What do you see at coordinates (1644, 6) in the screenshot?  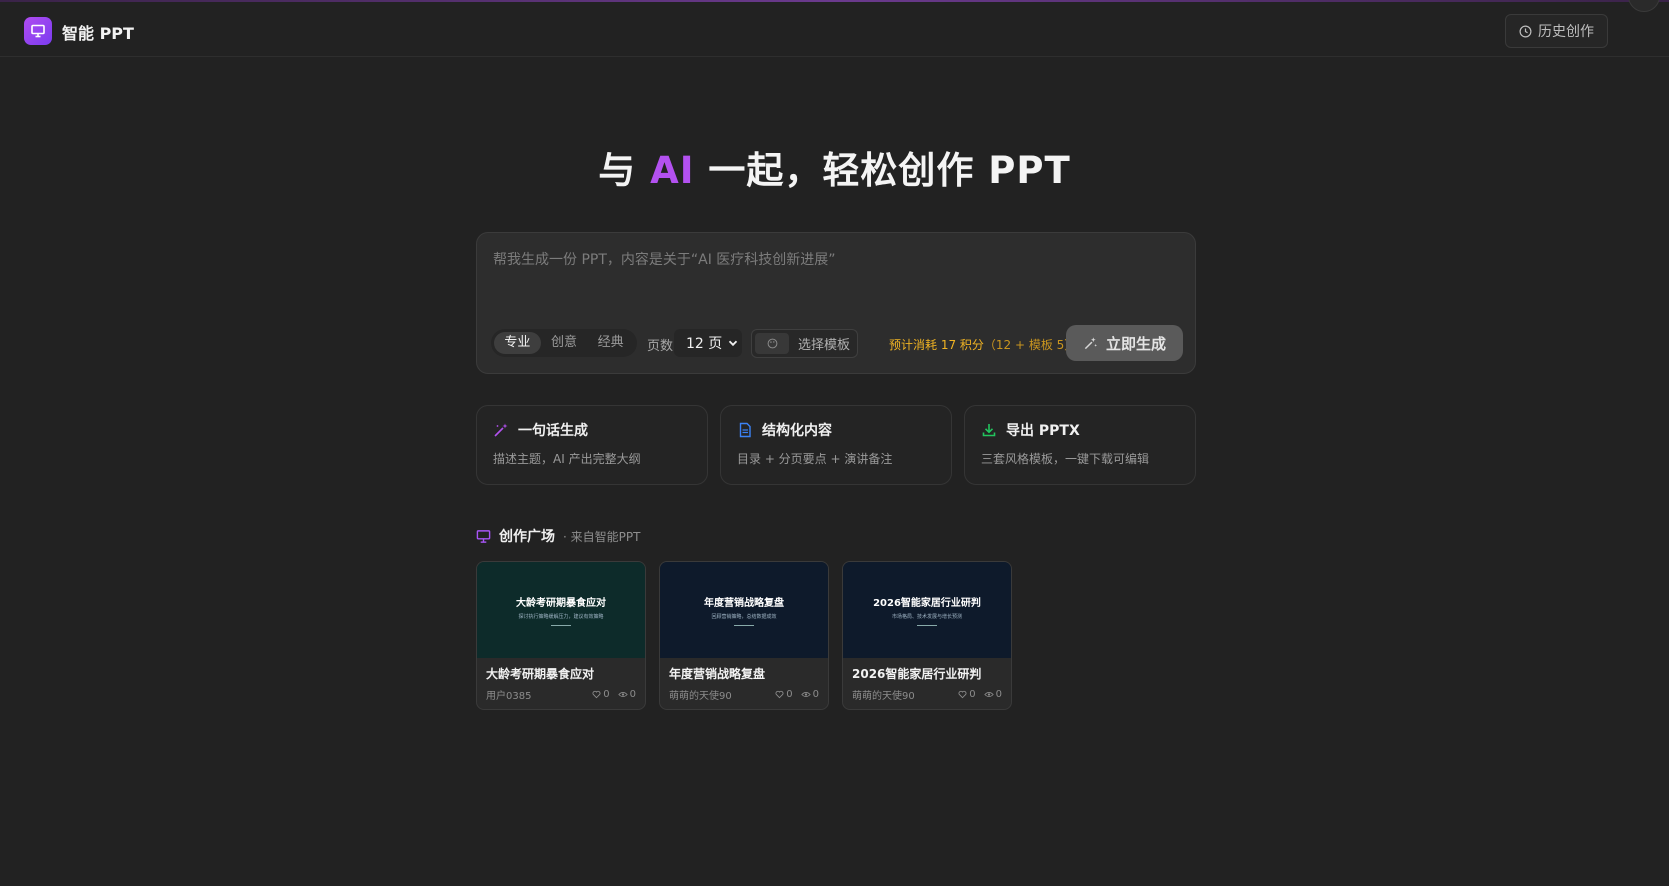 I see `user-avatar` at bounding box center [1644, 6].